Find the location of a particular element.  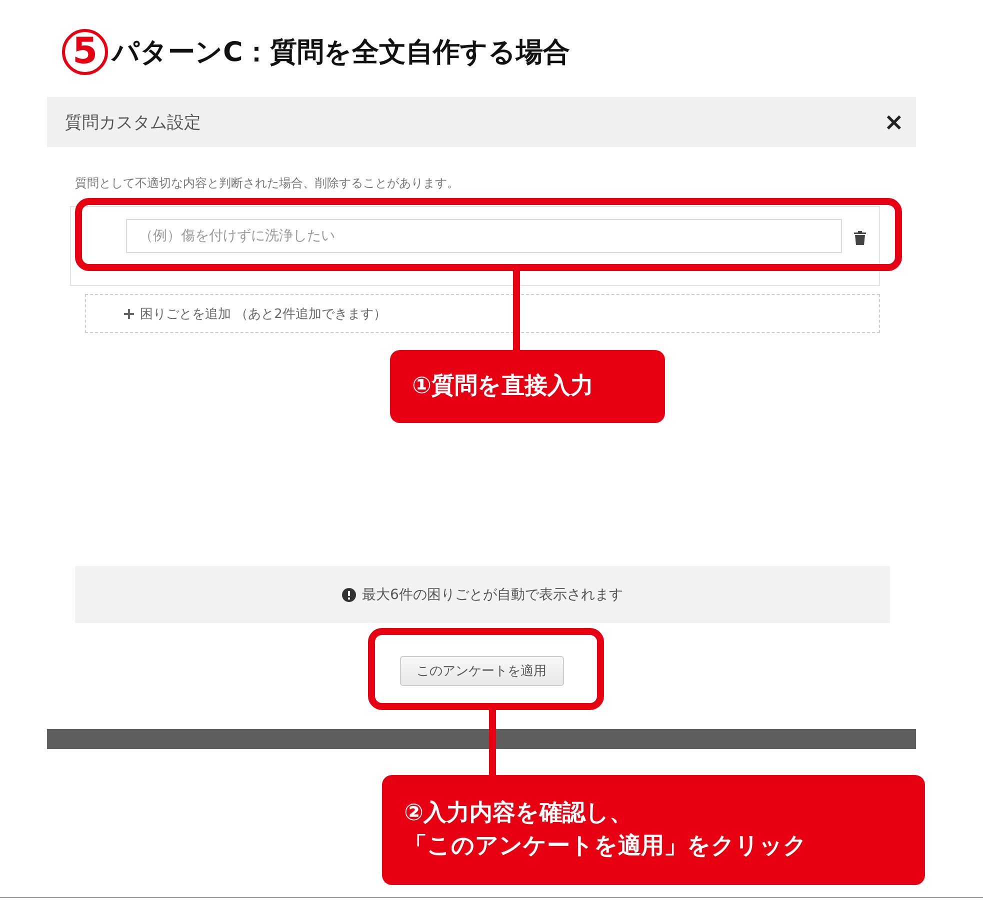

info-text: 最大6件の困りごとが自動で表示されます is located at coordinates (492, 595).